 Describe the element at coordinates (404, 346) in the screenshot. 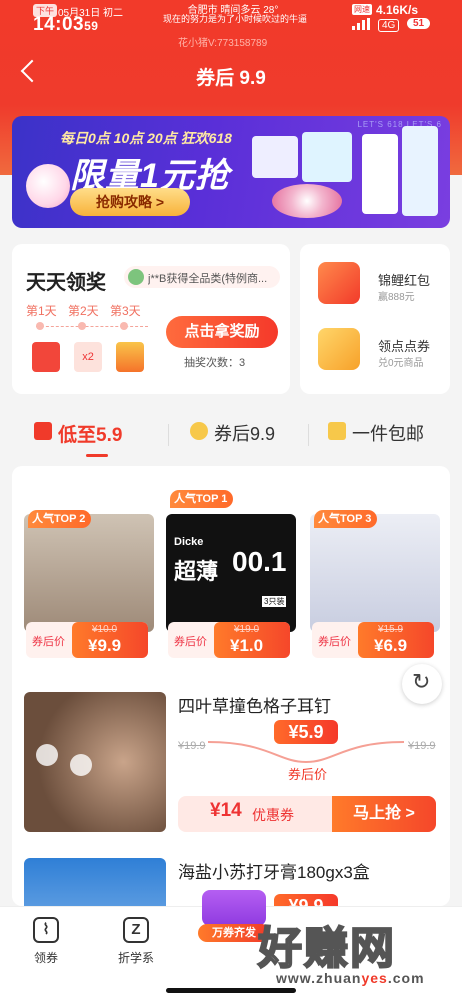

I see `item-title: 领点点券` at that location.